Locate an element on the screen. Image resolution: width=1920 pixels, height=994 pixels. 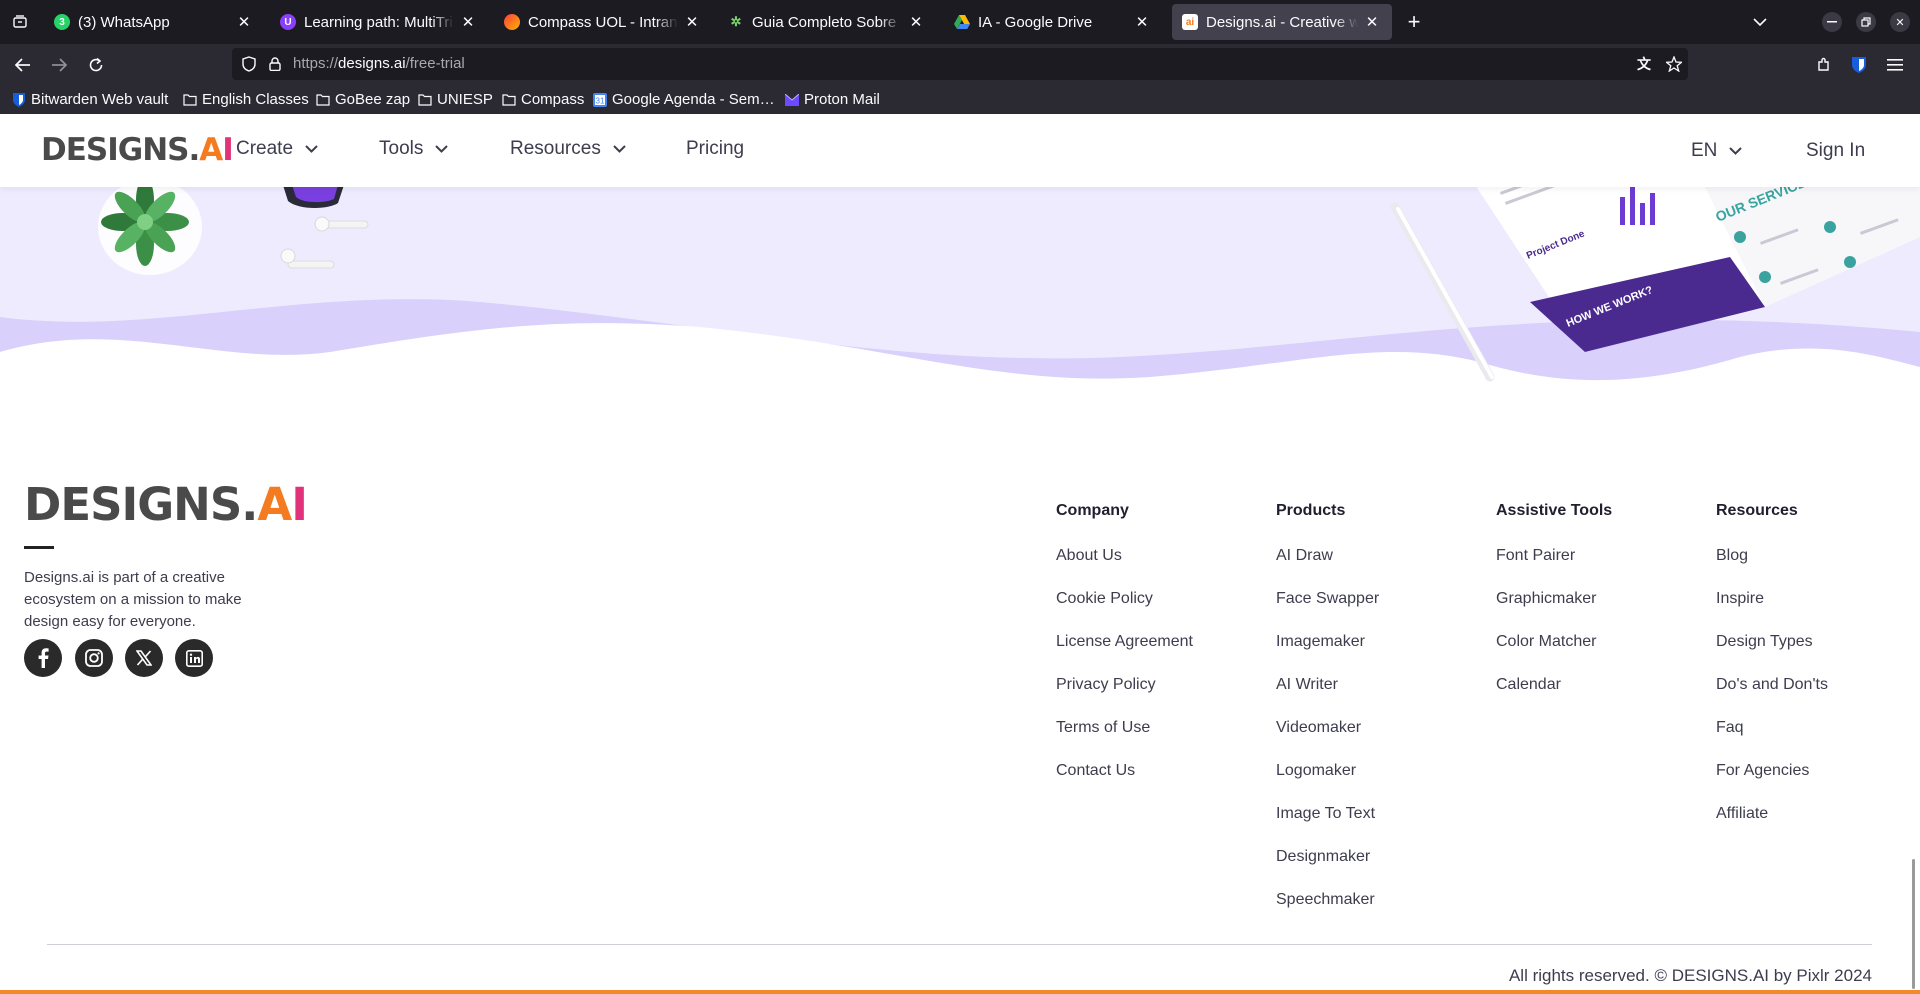
bookmark-bitwarden: Bitwarden Web vault is located at coordinates (90, 99).